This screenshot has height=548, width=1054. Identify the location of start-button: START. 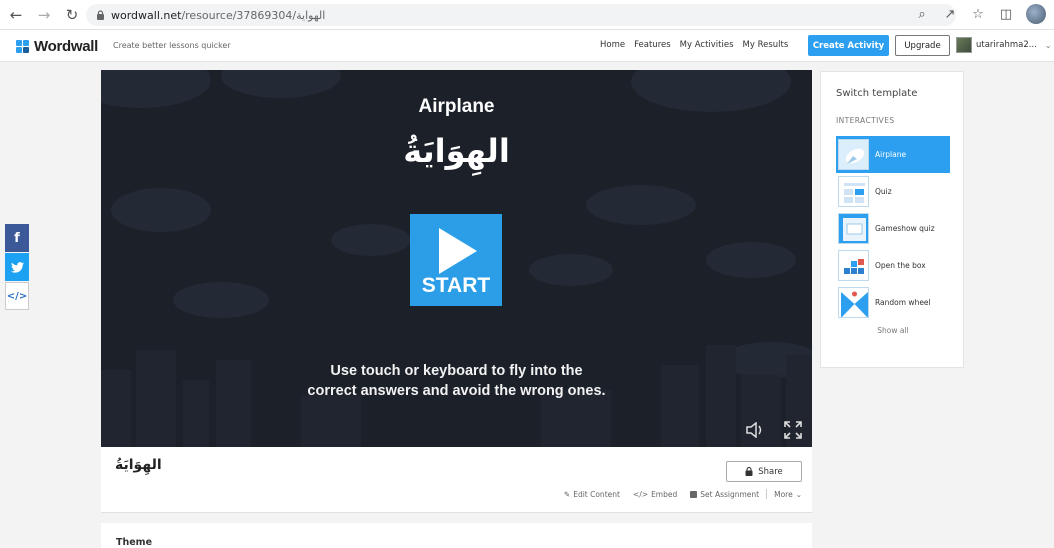
(456, 260).